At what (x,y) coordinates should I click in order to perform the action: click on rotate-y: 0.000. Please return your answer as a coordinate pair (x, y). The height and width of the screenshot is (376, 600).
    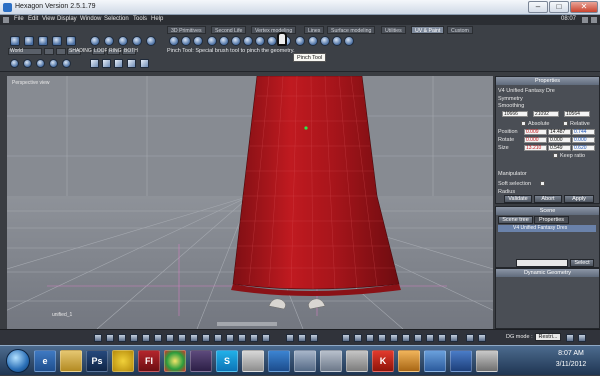
    Looking at the image, I should click on (559, 140).